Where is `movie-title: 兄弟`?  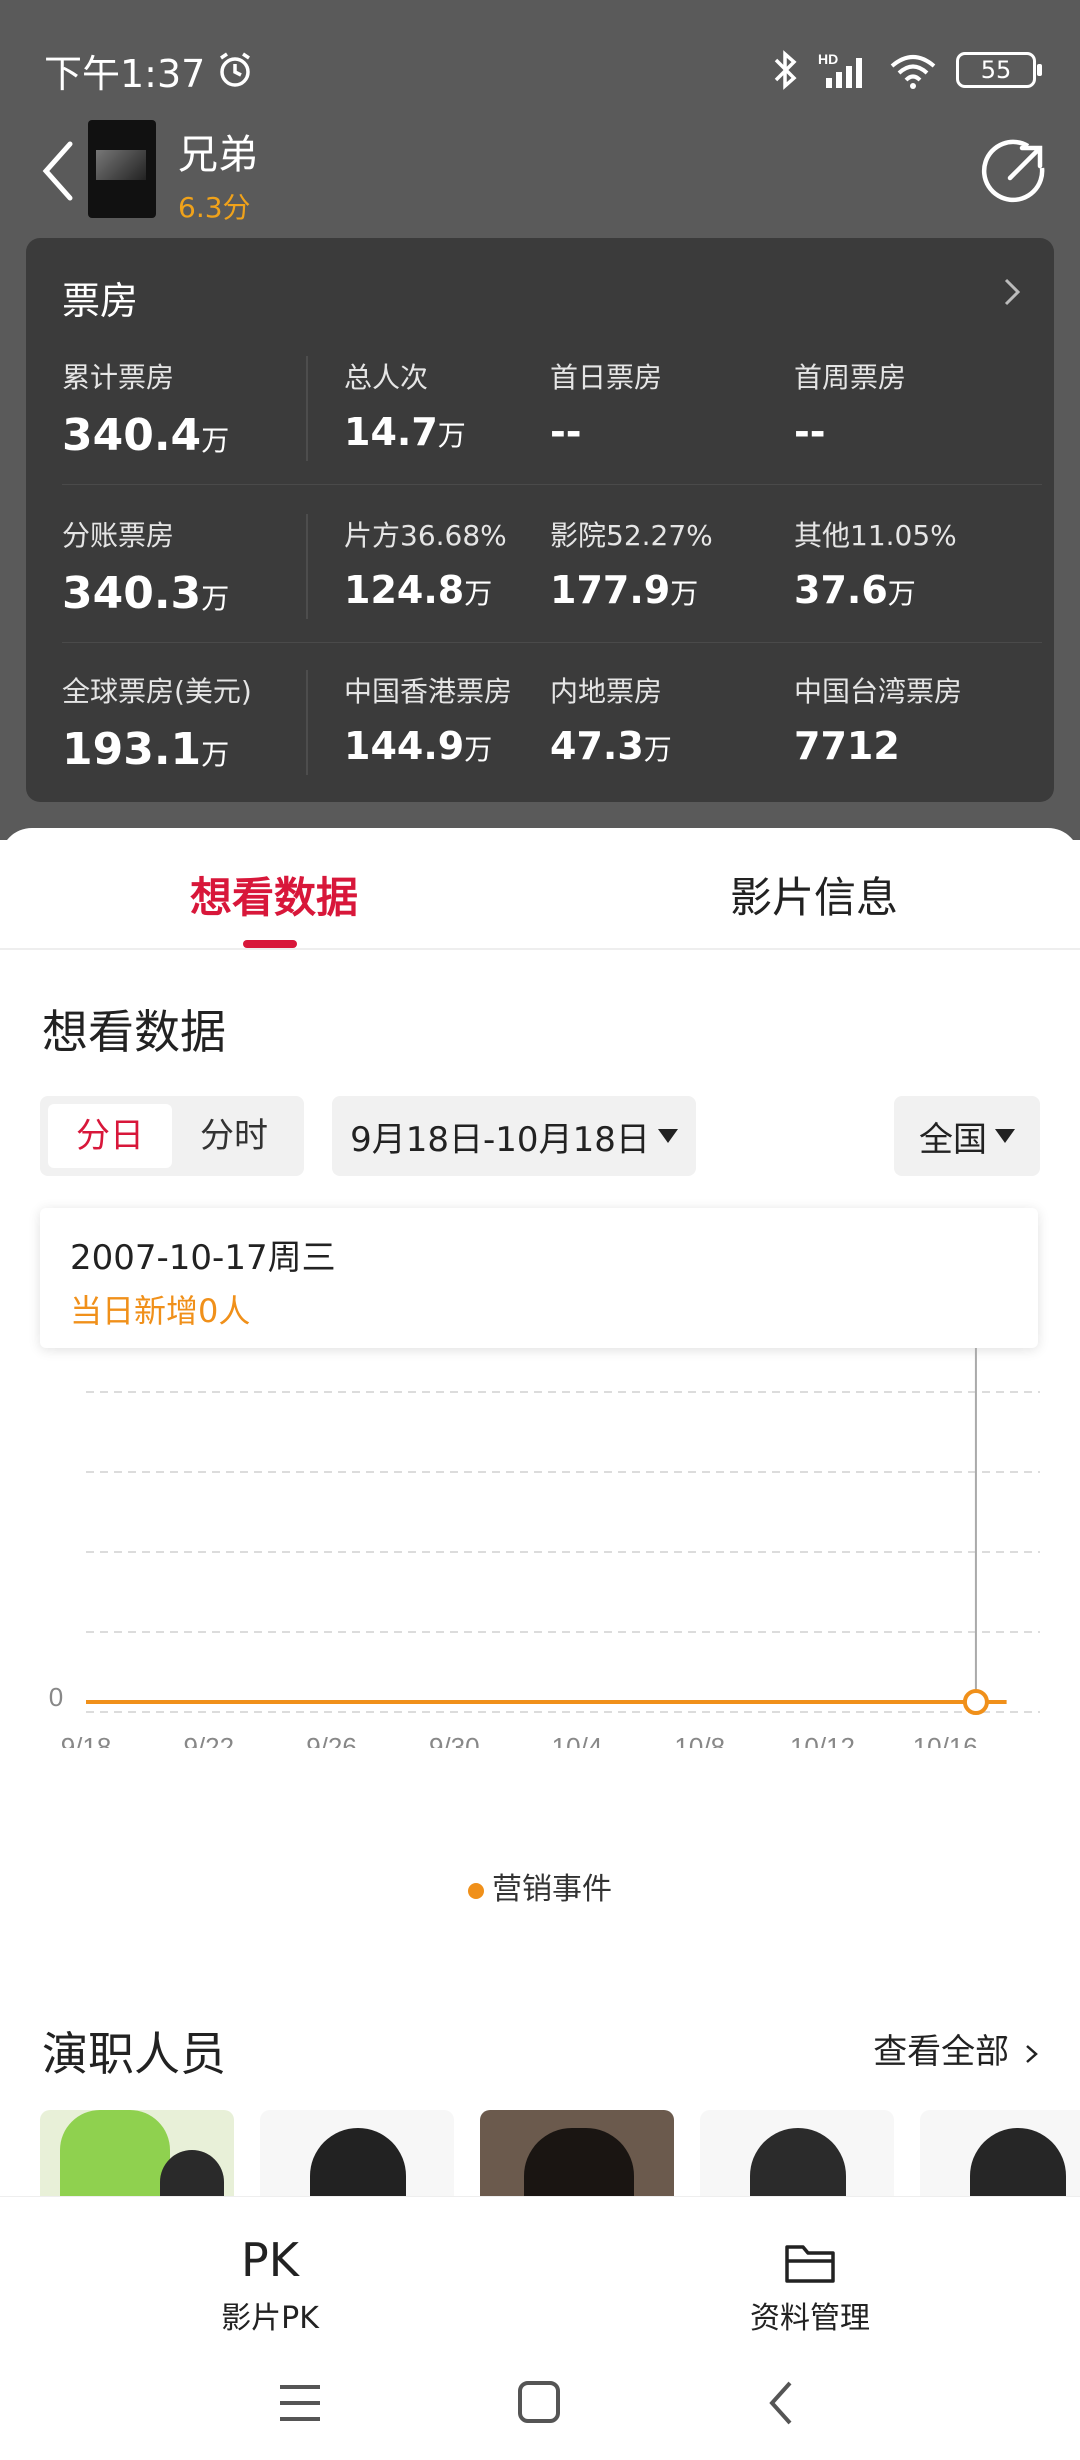 movie-title: 兄弟 is located at coordinates (218, 155).